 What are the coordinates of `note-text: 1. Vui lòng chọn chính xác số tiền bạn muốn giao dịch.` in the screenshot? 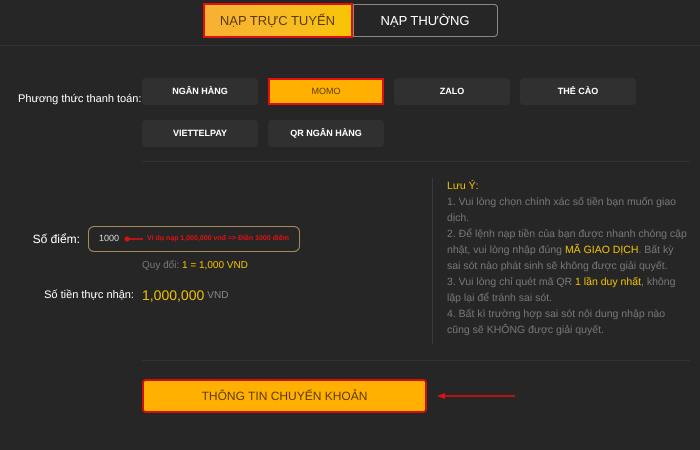 It's located at (562, 210).